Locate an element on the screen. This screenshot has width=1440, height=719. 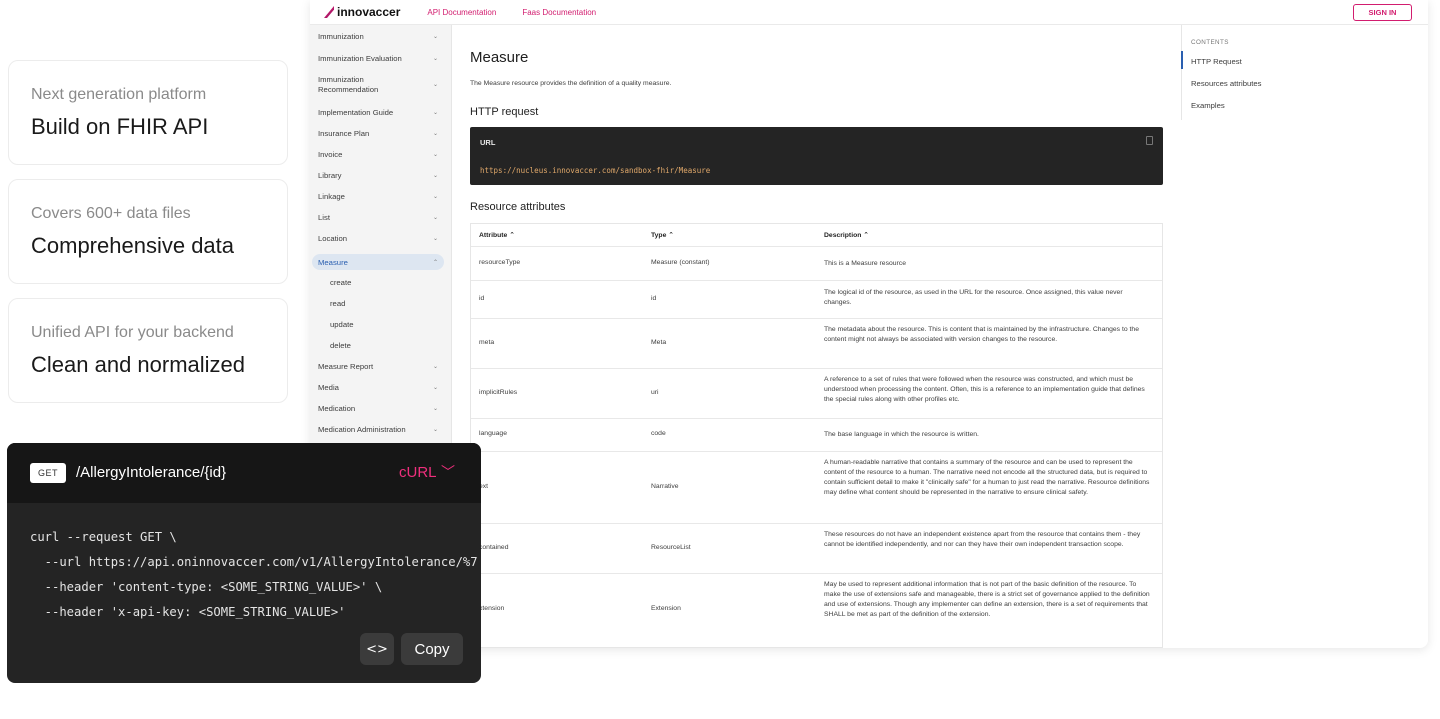
nav-item-label: Immunization Evaluation is located at coordinates (360, 58).